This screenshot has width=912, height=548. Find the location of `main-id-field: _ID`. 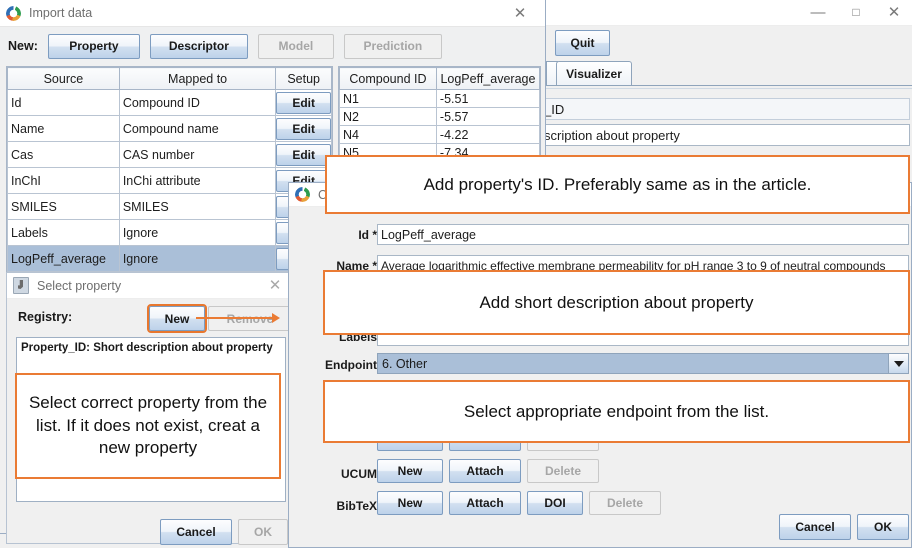

main-id-field: _ID is located at coordinates (725, 109).